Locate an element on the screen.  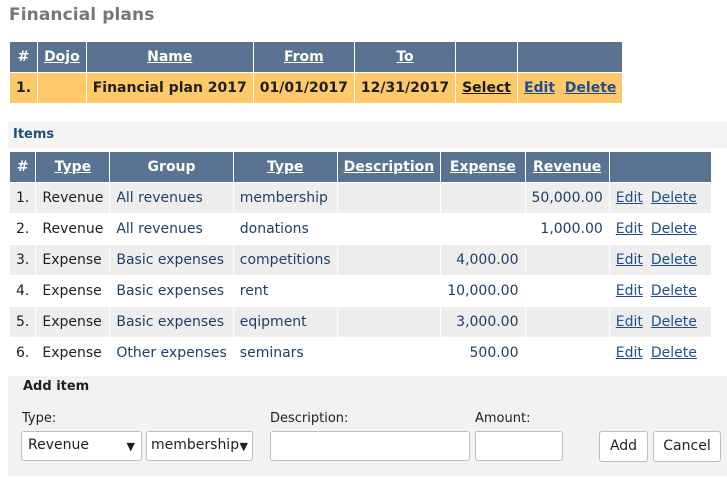
plans-col-dojo: Dojo is located at coordinates (62, 57).